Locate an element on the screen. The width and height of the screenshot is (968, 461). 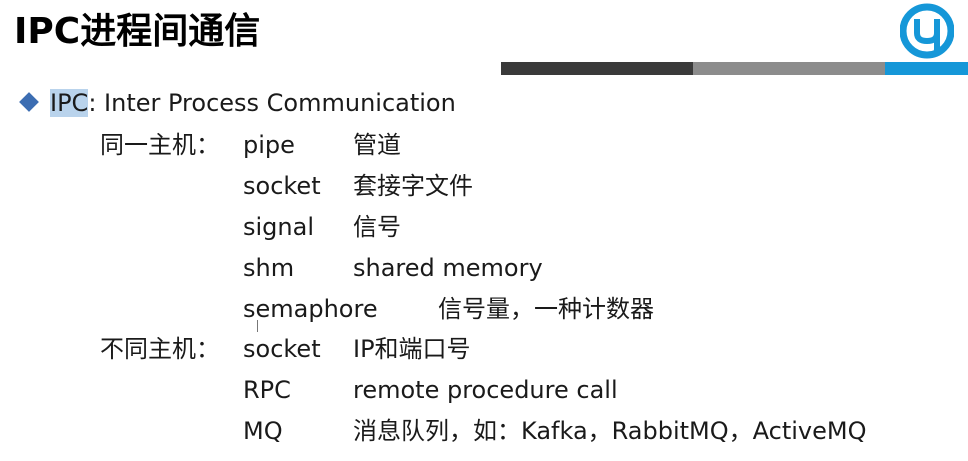
ipc-term: signal is located at coordinates (278, 227).